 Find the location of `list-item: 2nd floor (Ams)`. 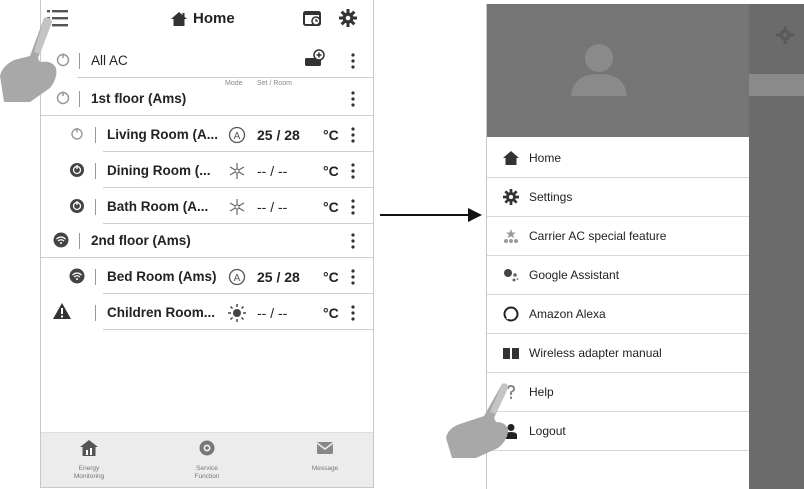

list-item: 2nd floor (Ams) is located at coordinates (207, 241).